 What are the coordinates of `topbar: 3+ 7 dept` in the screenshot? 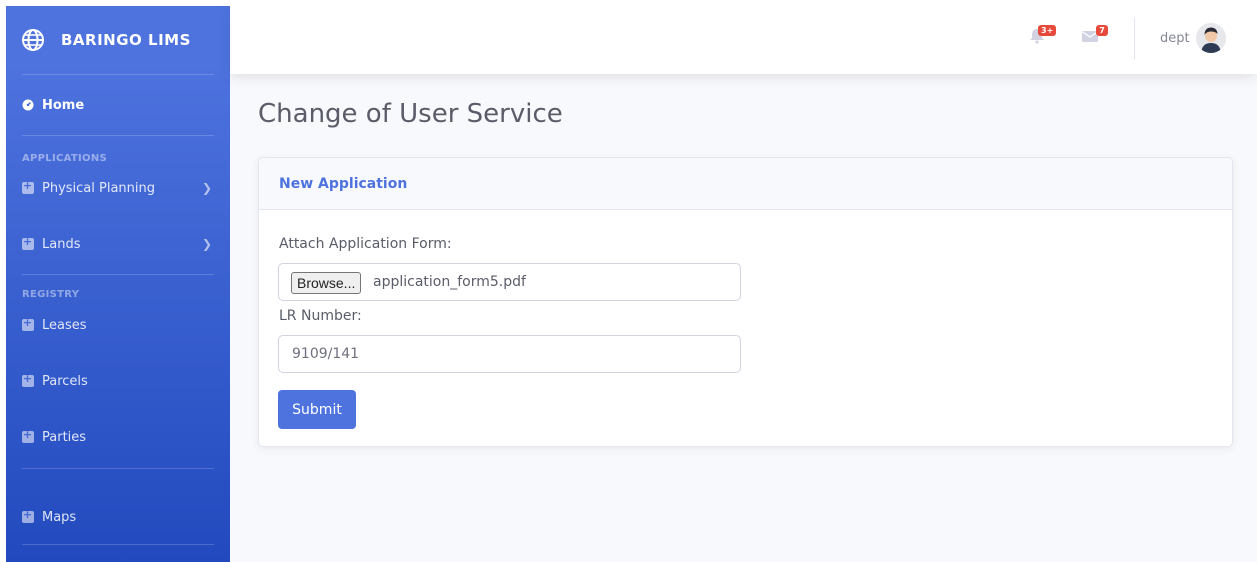 It's located at (743, 40).